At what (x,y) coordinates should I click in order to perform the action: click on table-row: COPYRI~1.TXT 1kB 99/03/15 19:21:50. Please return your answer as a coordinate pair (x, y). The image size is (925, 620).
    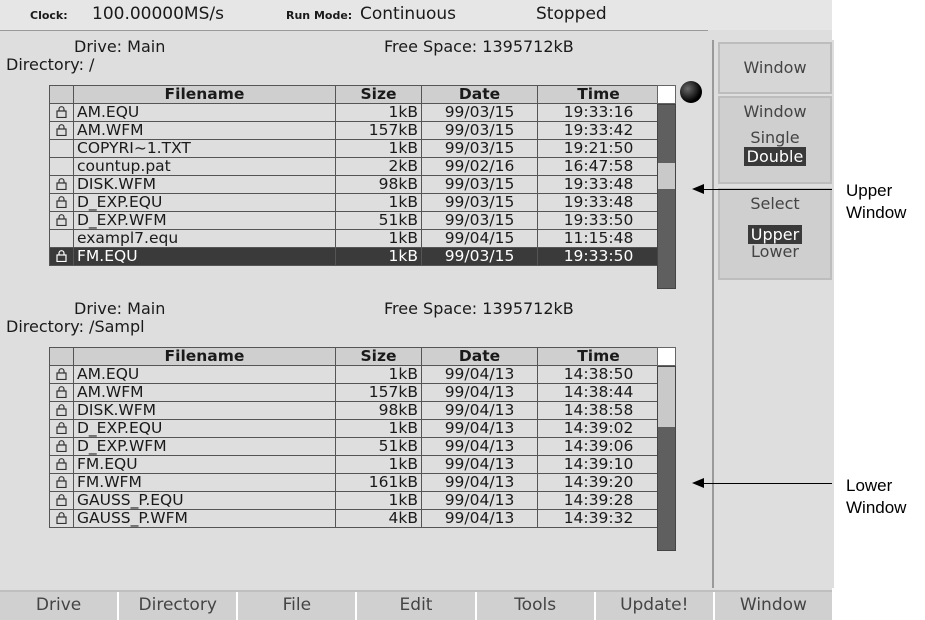
    Looking at the image, I should click on (354, 148).